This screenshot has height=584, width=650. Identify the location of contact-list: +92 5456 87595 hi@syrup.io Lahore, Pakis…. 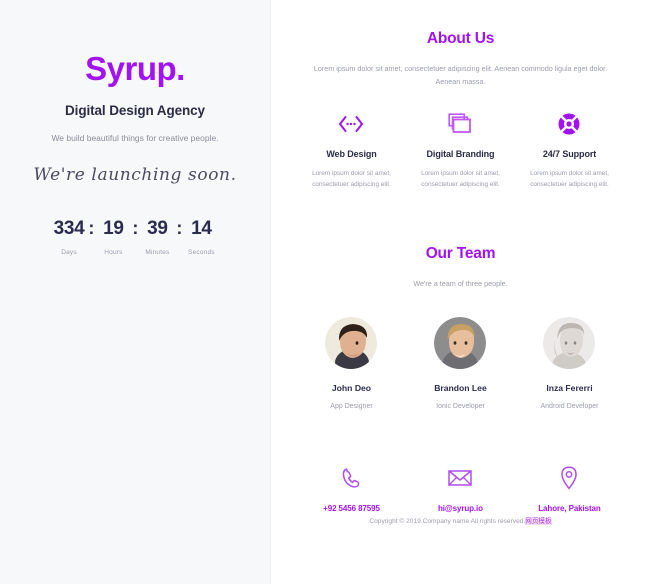
(460, 489).